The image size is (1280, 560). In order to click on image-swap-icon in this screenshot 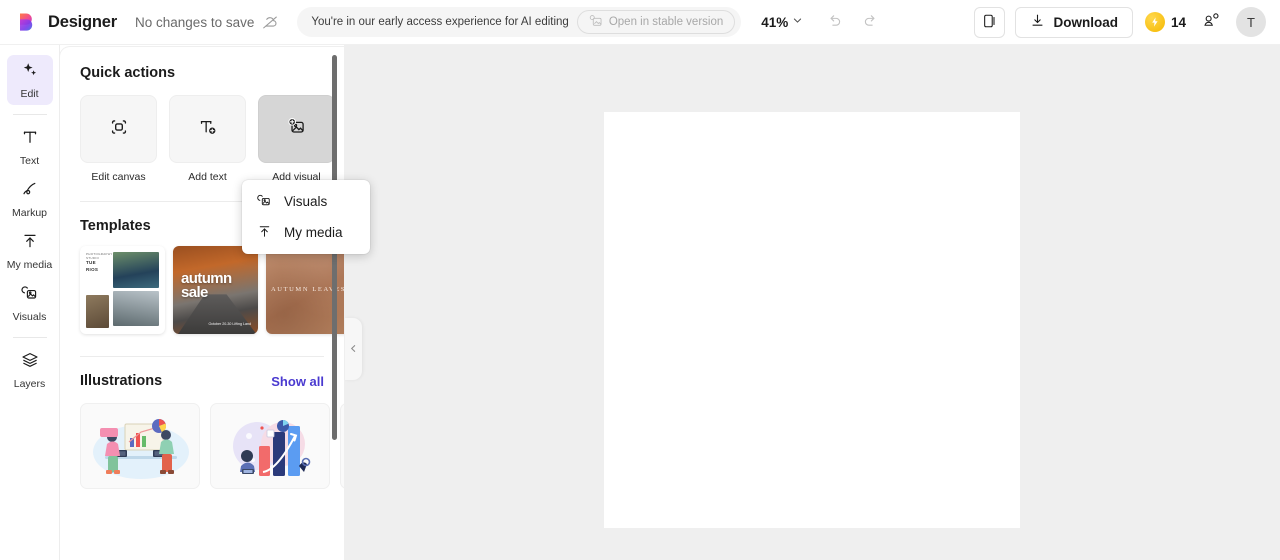, I will do `click(596, 22)`.